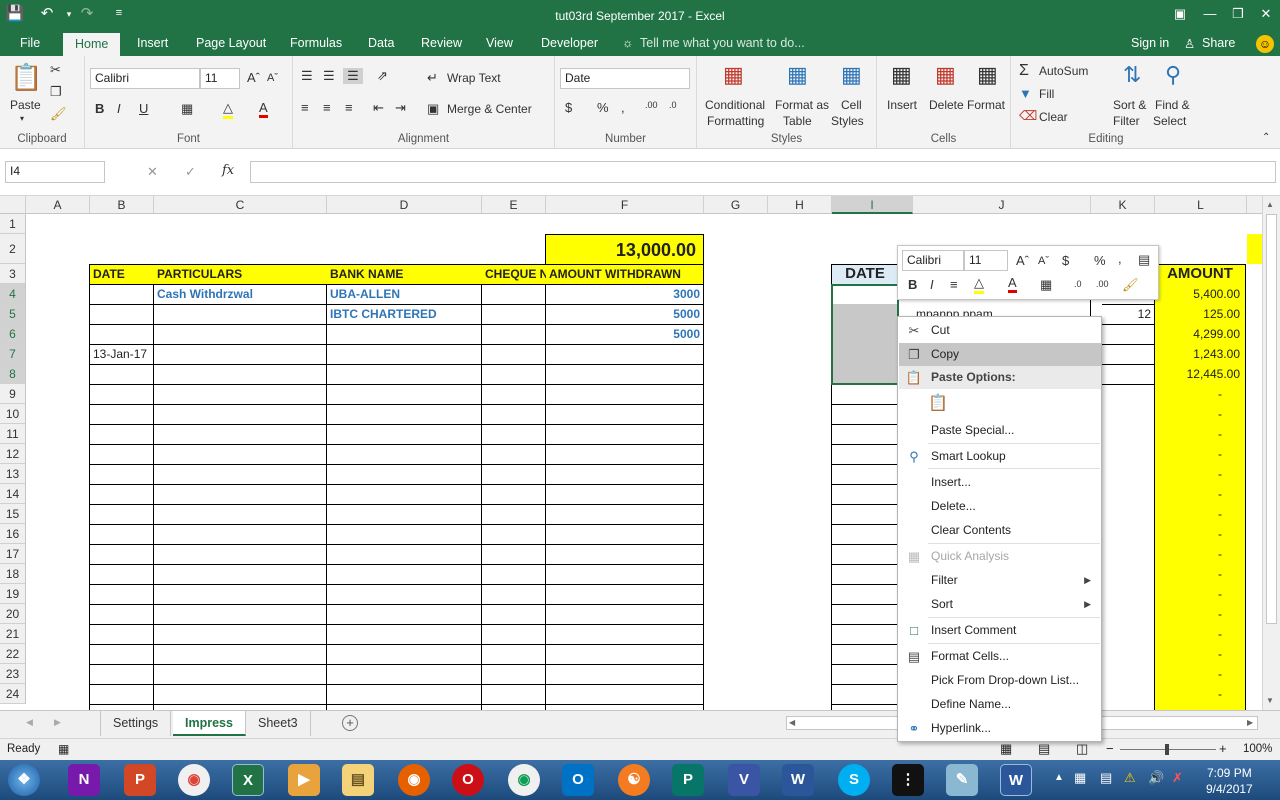 This screenshot has width=1280, height=800. Describe the element at coordinates (797, 121) in the screenshot. I see `format-as-table-line2: Table` at that location.